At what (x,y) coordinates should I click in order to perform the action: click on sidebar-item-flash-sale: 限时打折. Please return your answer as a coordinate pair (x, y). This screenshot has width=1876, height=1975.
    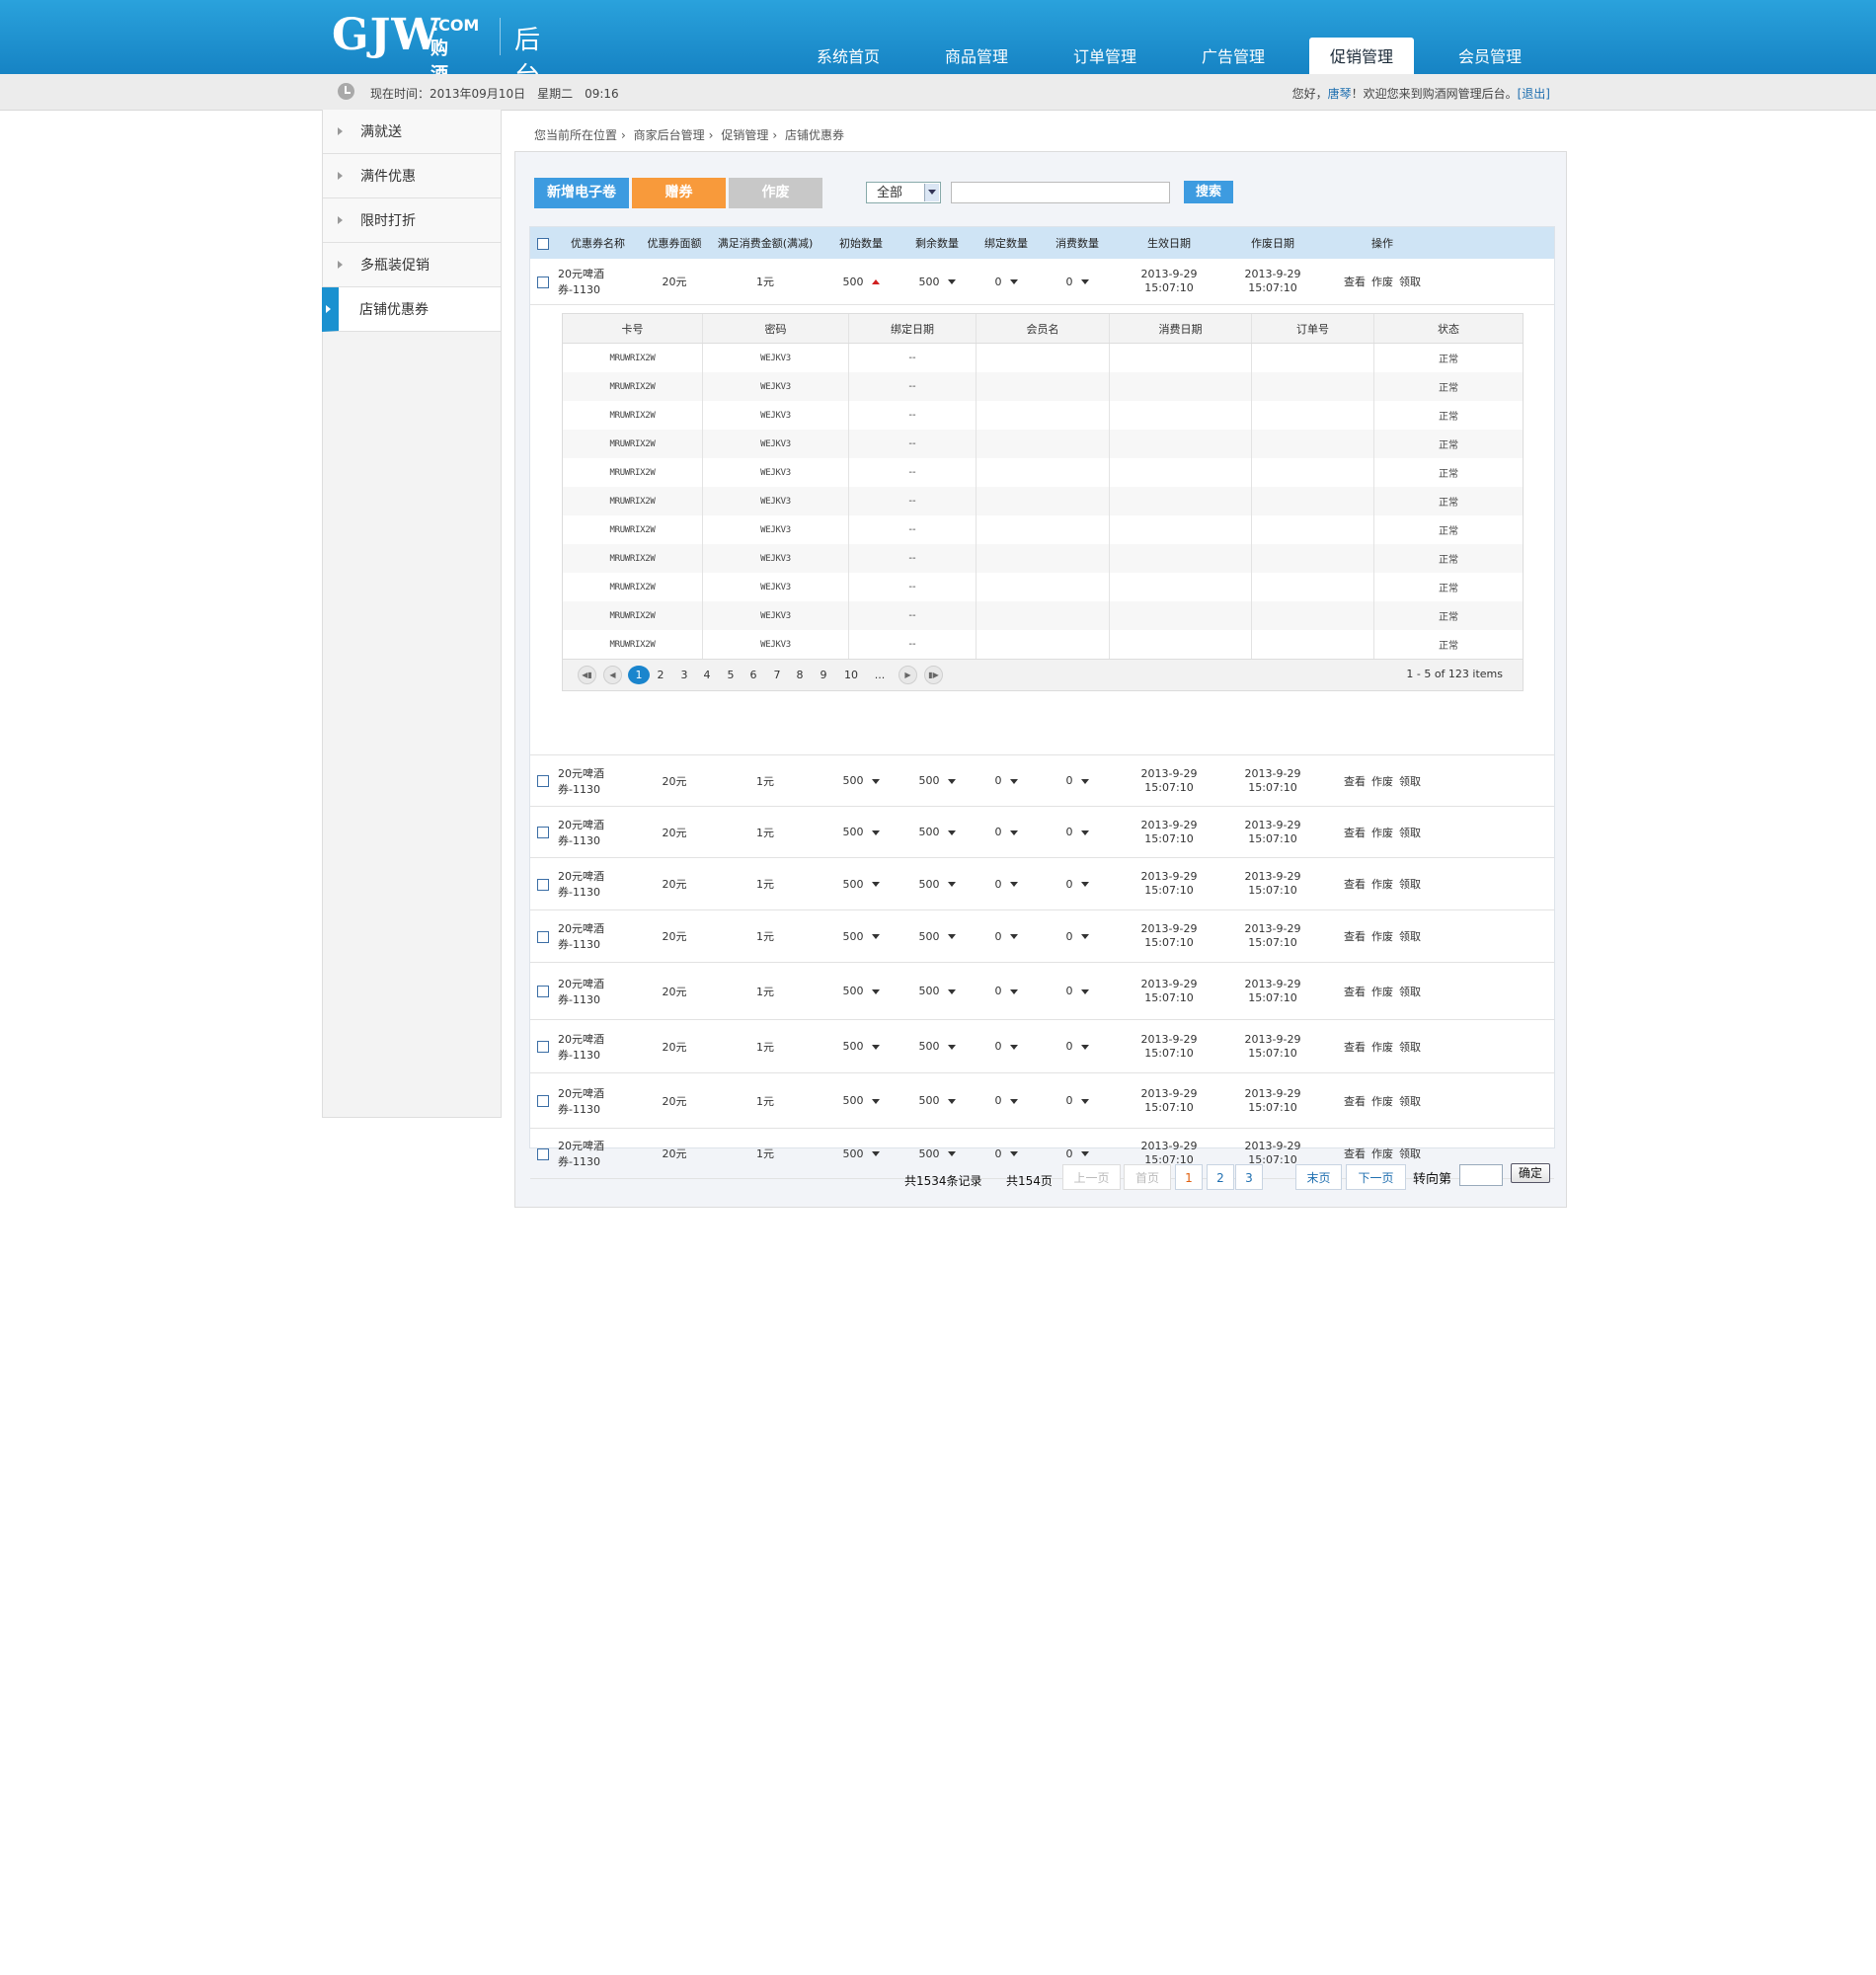
    Looking at the image, I should click on (412, 221).